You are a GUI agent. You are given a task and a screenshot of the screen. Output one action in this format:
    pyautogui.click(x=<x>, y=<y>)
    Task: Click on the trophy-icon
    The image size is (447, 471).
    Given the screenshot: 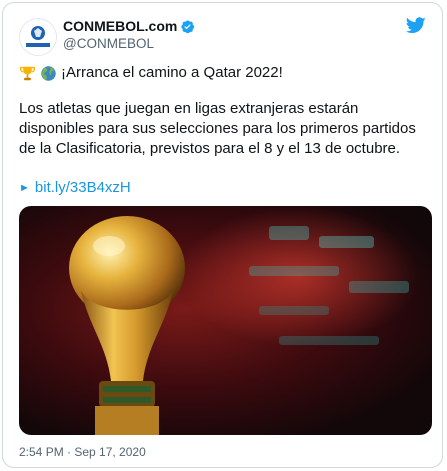 What is the action you would take?
    pyautogui.click(x=27, y=73)
    